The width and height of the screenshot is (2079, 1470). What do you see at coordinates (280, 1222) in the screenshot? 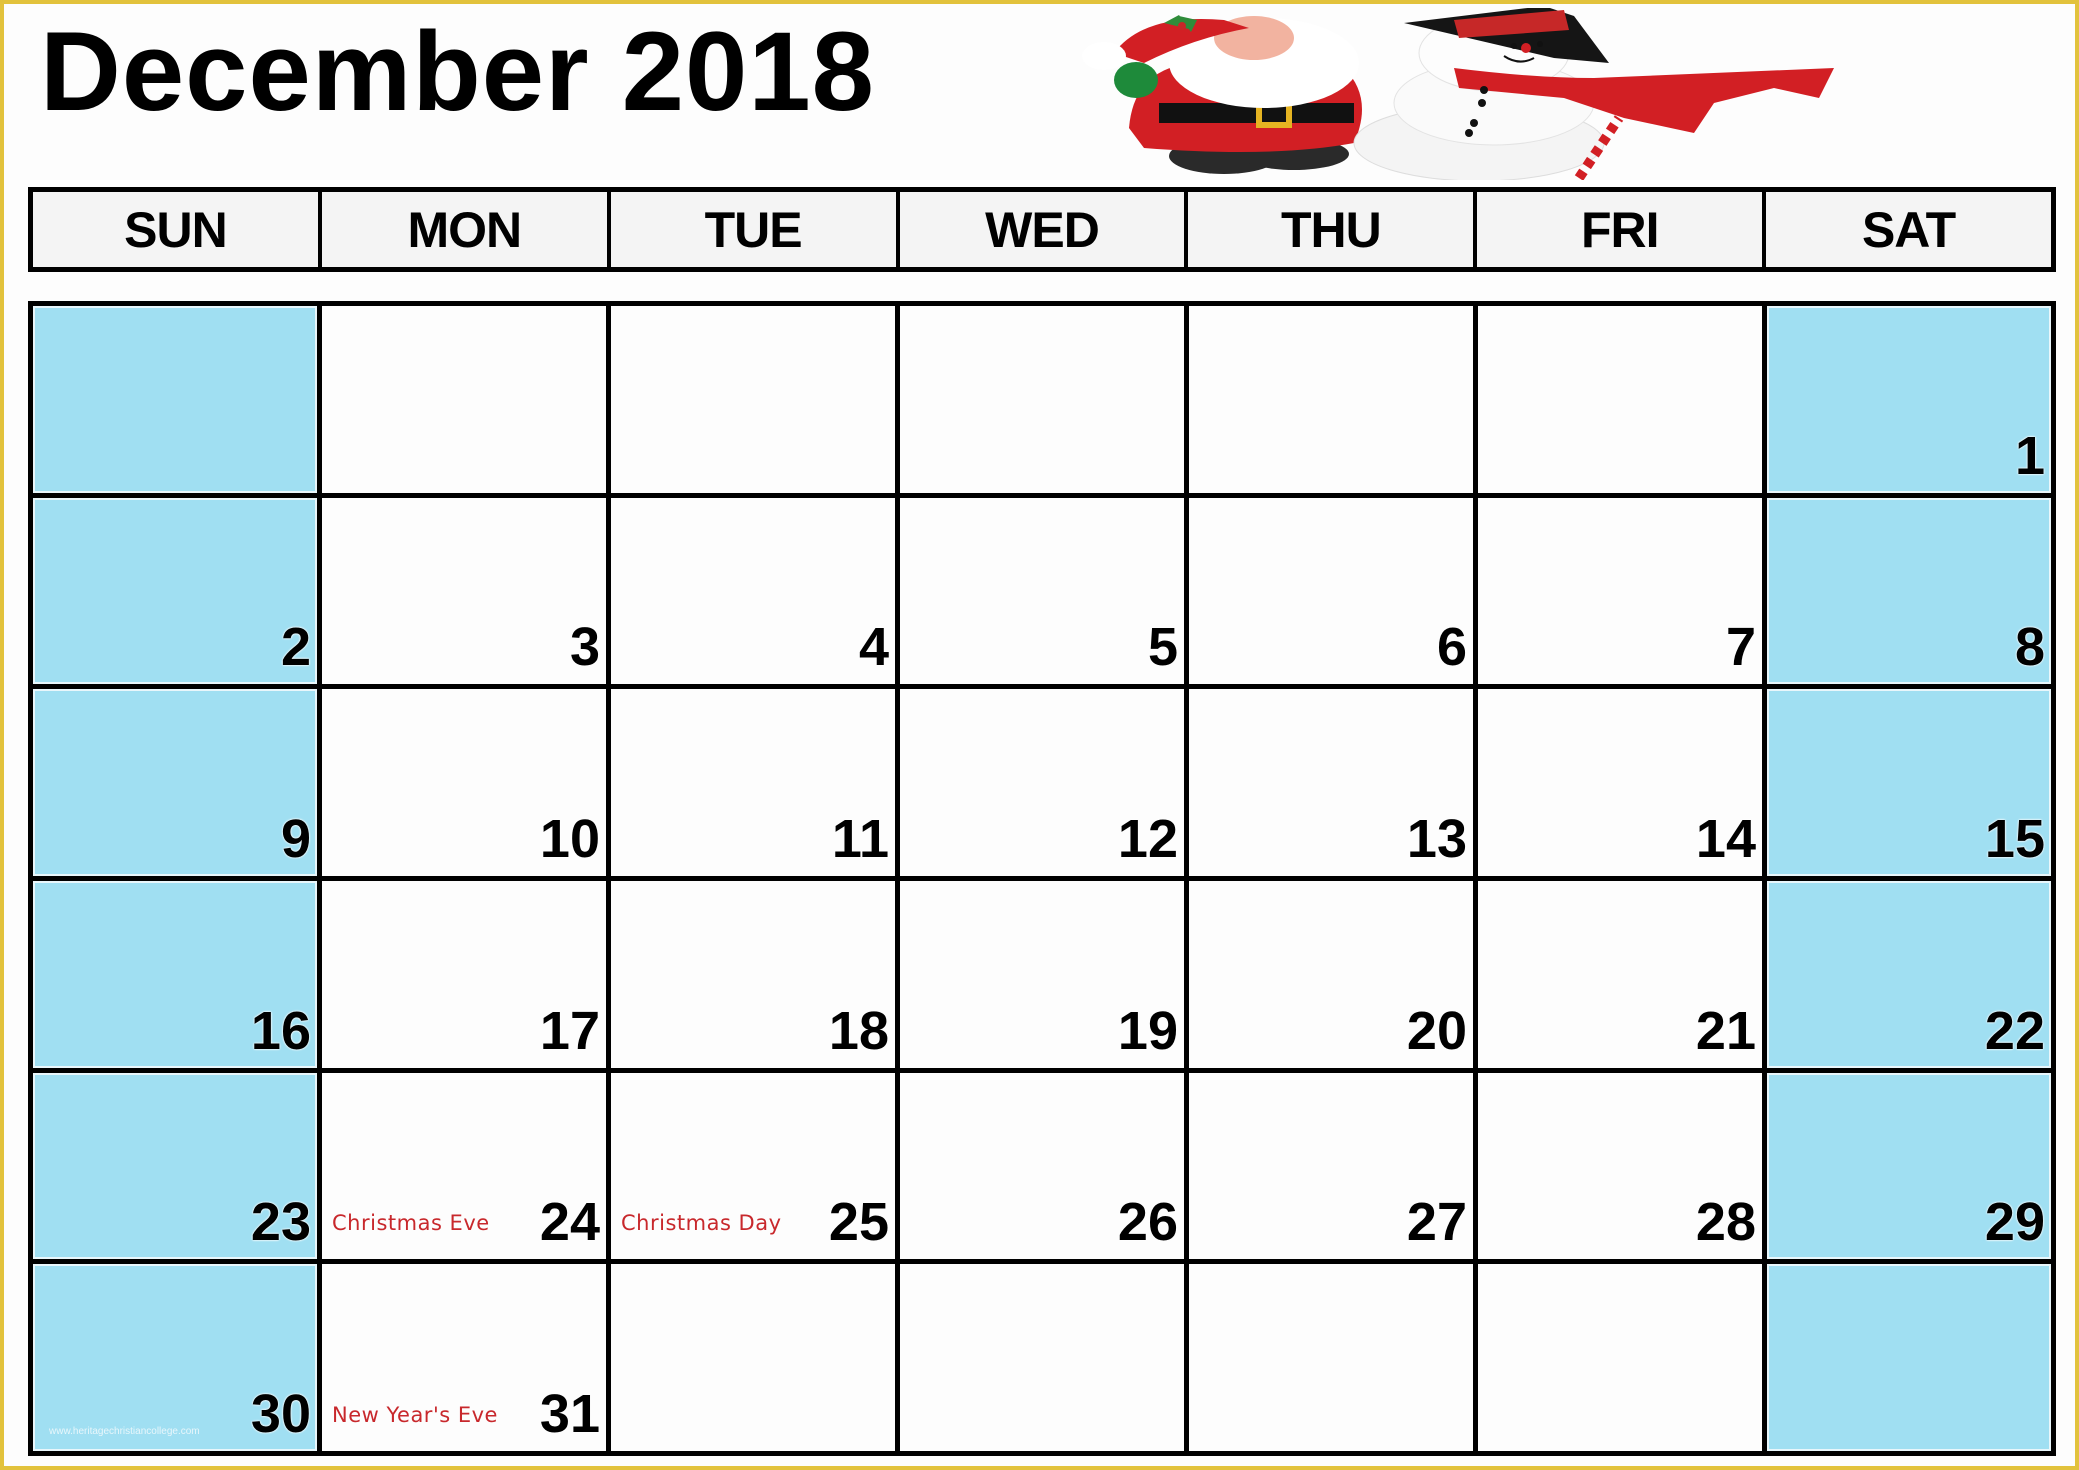
I see `day-number: 23` at bounding box center [280, 1222].